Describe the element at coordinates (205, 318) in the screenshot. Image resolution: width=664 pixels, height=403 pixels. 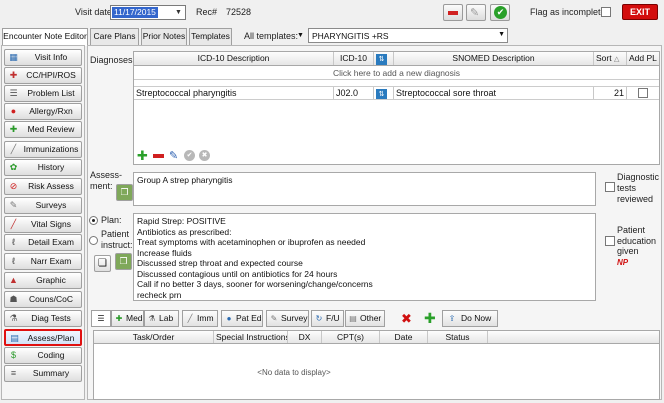
I see `tab-imm-label: Imm` at that location.